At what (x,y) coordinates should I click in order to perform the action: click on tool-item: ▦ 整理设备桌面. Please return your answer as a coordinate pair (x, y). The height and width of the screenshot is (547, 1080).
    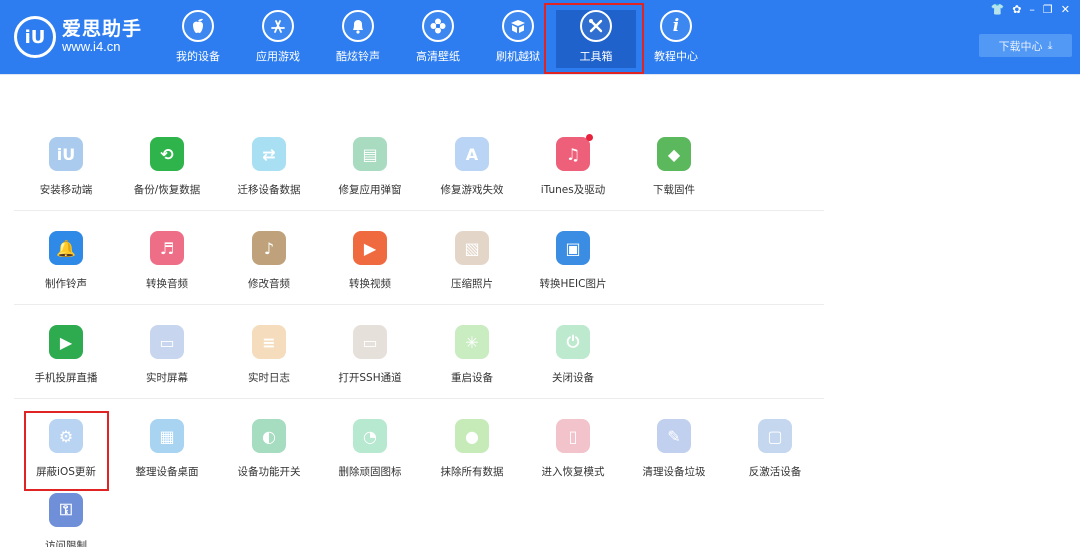
    Looking at the image, I should click on (167, 449).